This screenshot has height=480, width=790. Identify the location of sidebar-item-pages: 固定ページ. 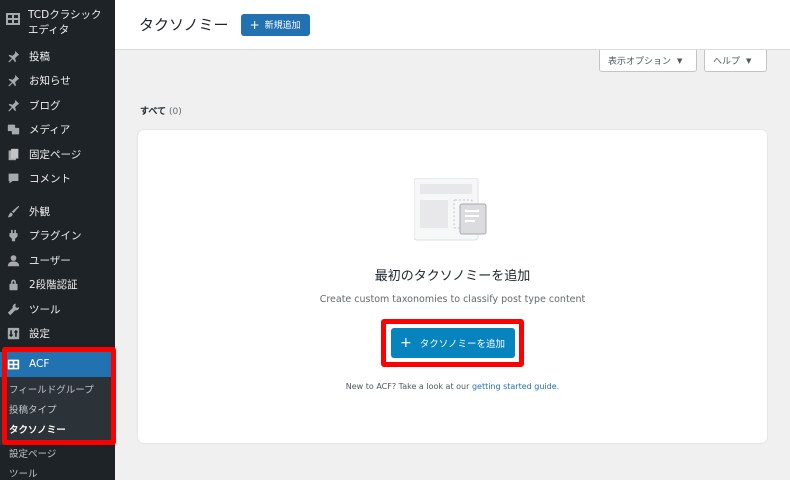
(57, 154).